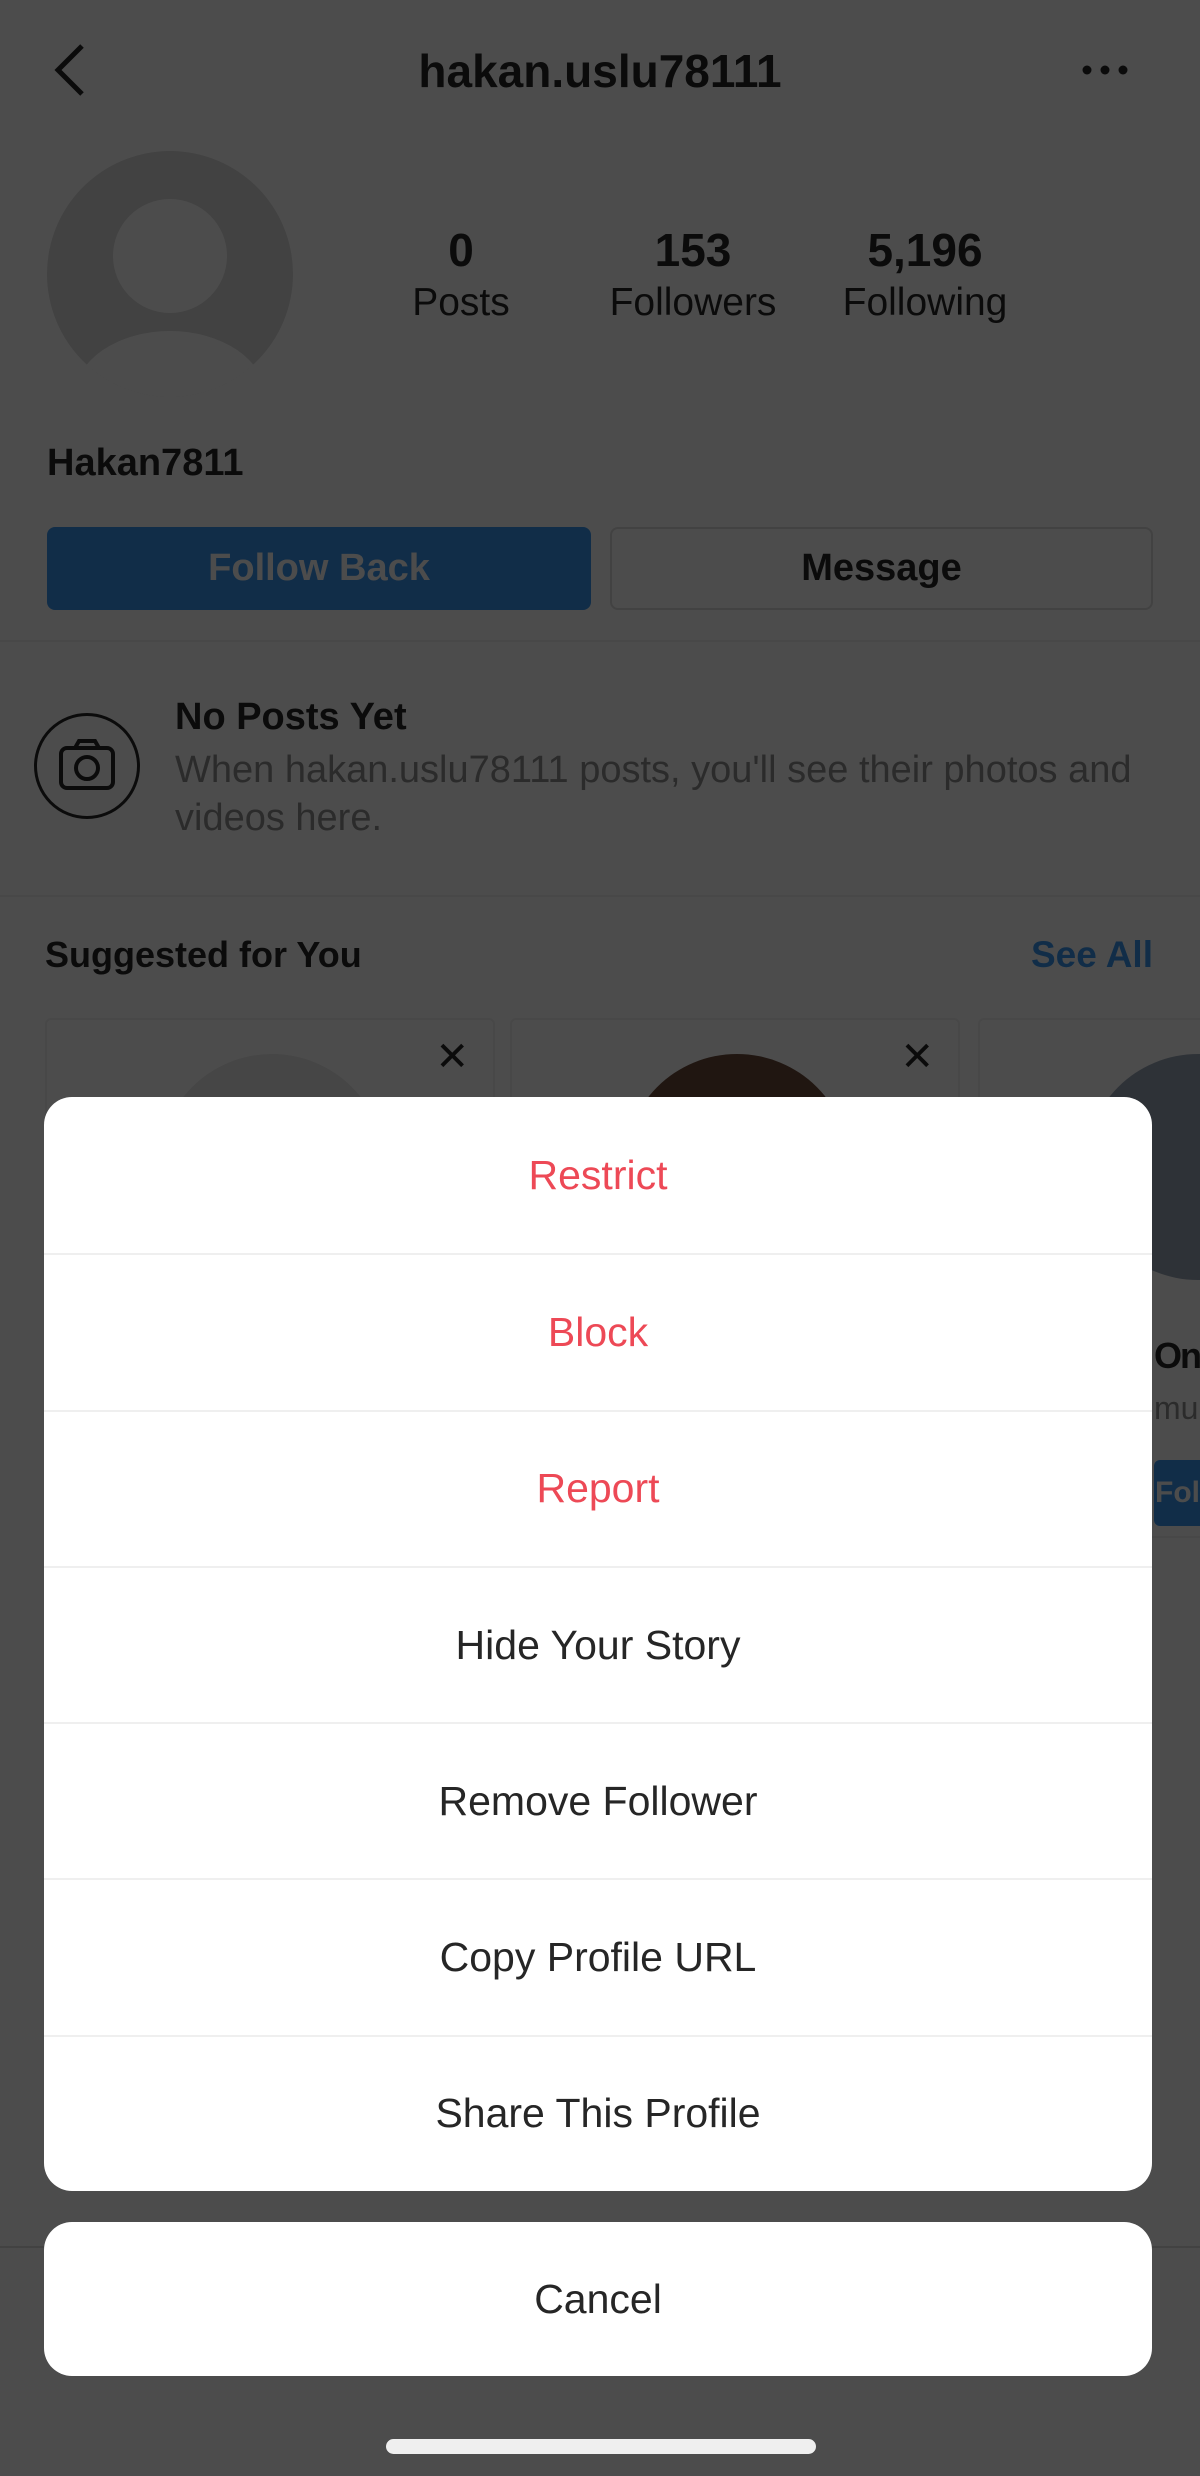  Describe the element at coordinates (925, 250) in the screenshot. I see `following-count: 5,196` at that location.